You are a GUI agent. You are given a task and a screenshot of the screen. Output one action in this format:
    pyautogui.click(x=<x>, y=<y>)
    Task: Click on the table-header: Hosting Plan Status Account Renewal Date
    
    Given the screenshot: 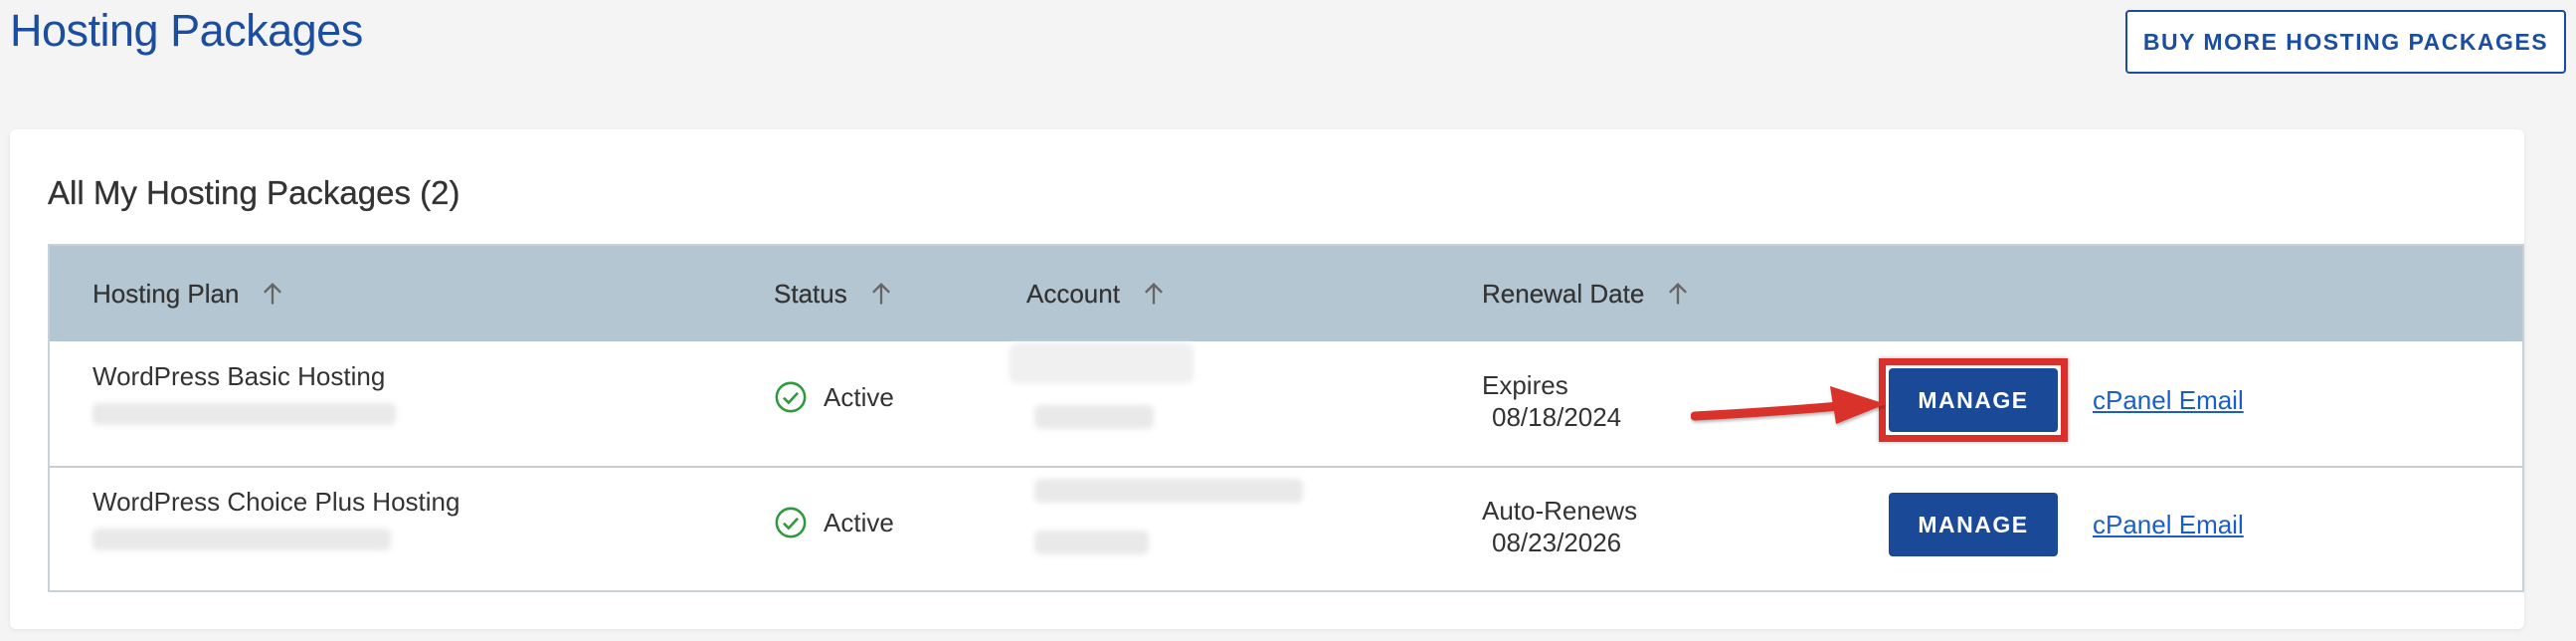 What is the action you would take?
    pyautogui.click(x=1286, y=293)
    